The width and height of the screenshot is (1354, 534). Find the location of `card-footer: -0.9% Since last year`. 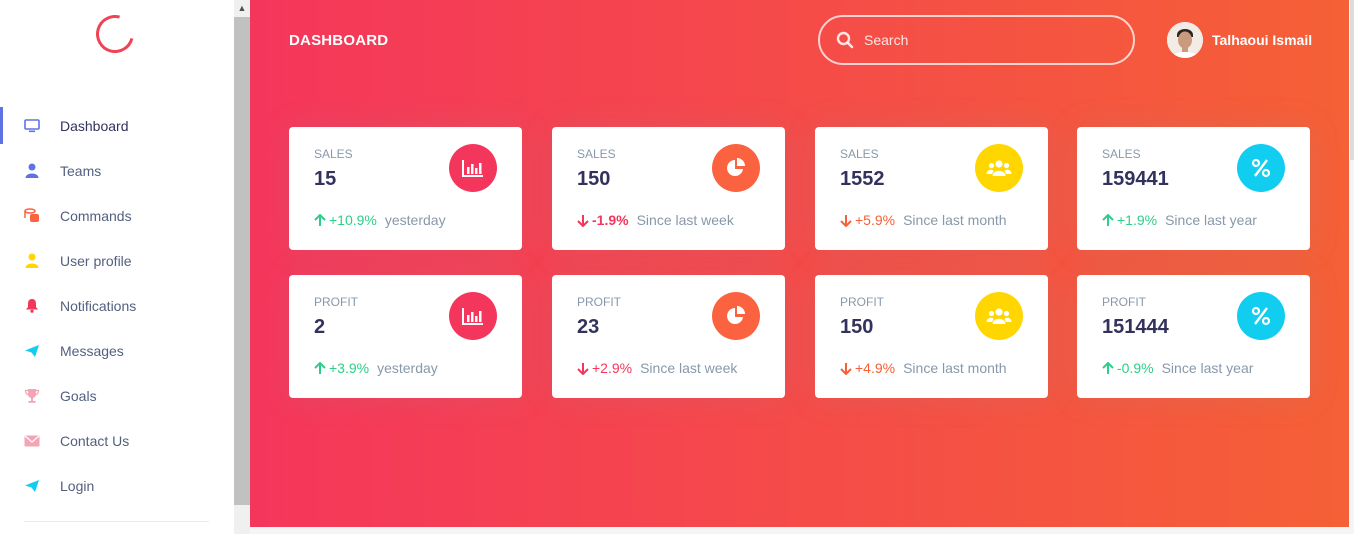

card-footer: -0.9% Since last year is located at coordinates (1177, 368).